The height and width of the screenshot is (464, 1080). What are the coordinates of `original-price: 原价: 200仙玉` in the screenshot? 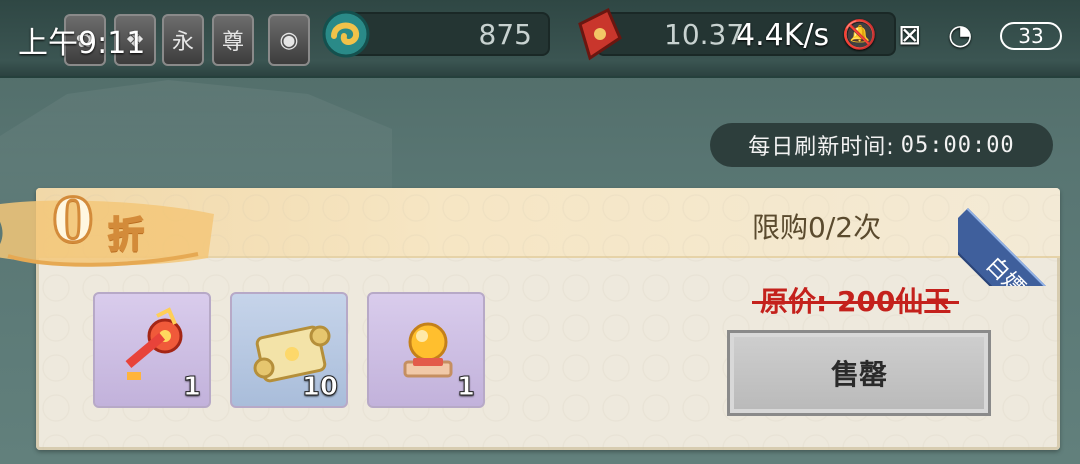 It's located at (855, 300).